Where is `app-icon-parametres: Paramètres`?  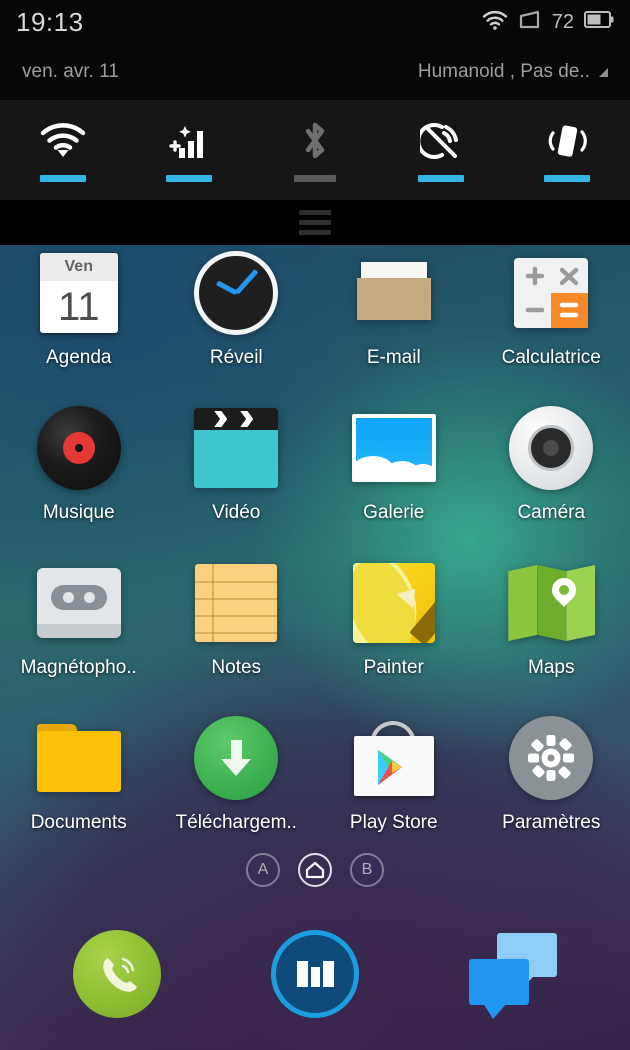
app-icon-parametres: Paramètres is located at coordinates (551, 782).